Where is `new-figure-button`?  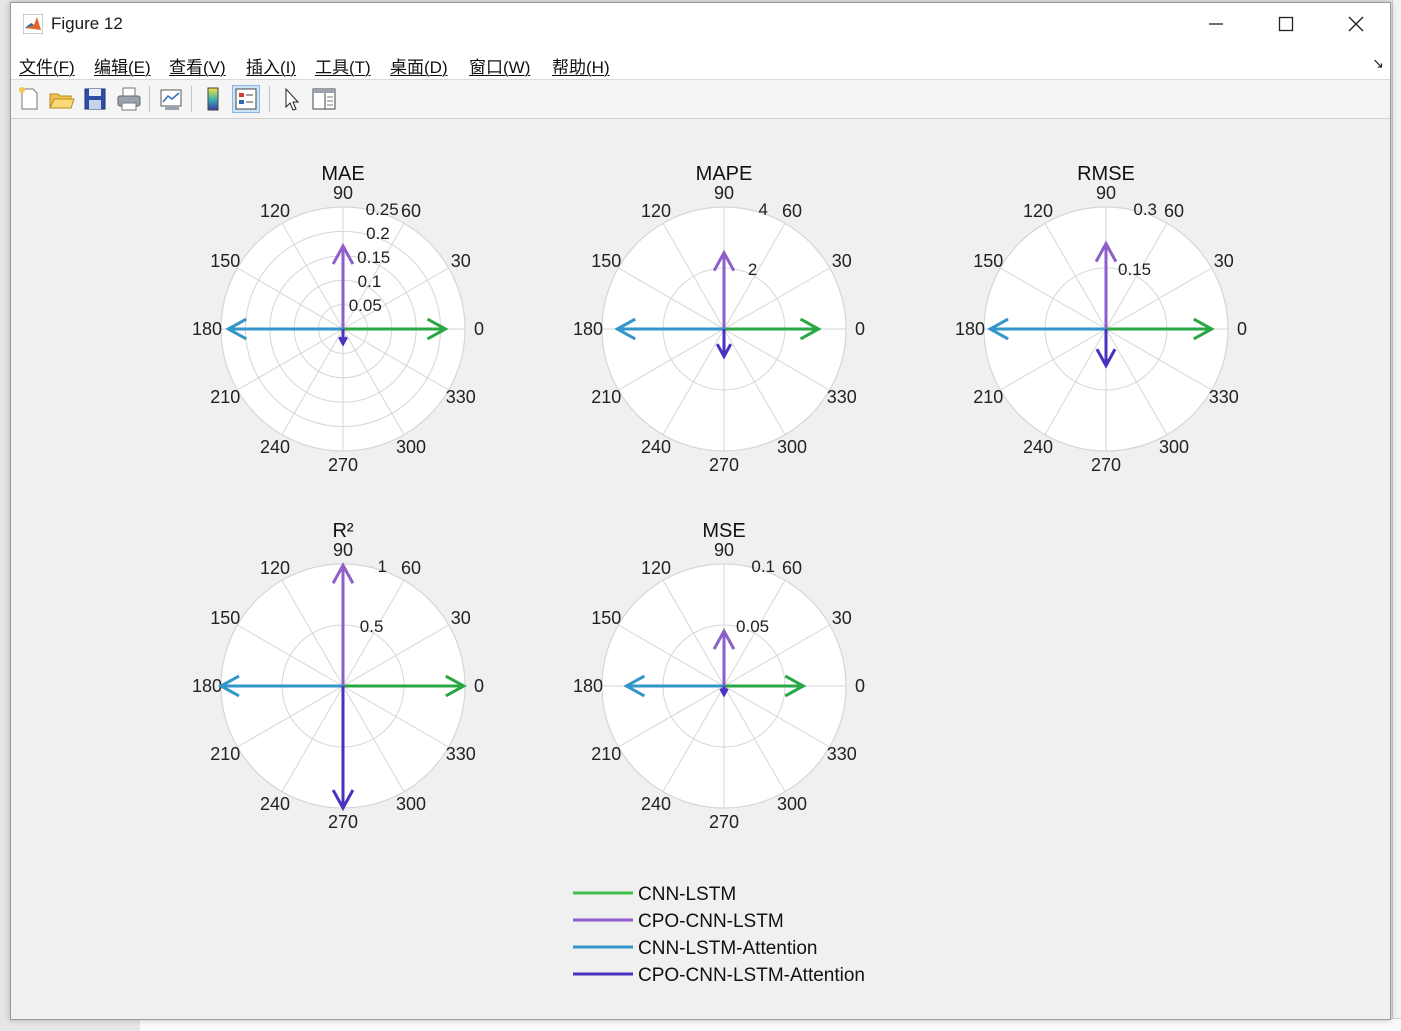
new-figure-button is located at coordinates (29, 99).